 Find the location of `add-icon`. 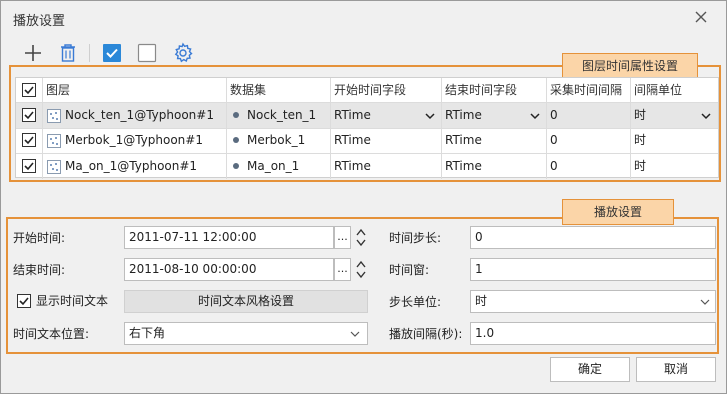

add-icon is located at coordinates (33, 53).